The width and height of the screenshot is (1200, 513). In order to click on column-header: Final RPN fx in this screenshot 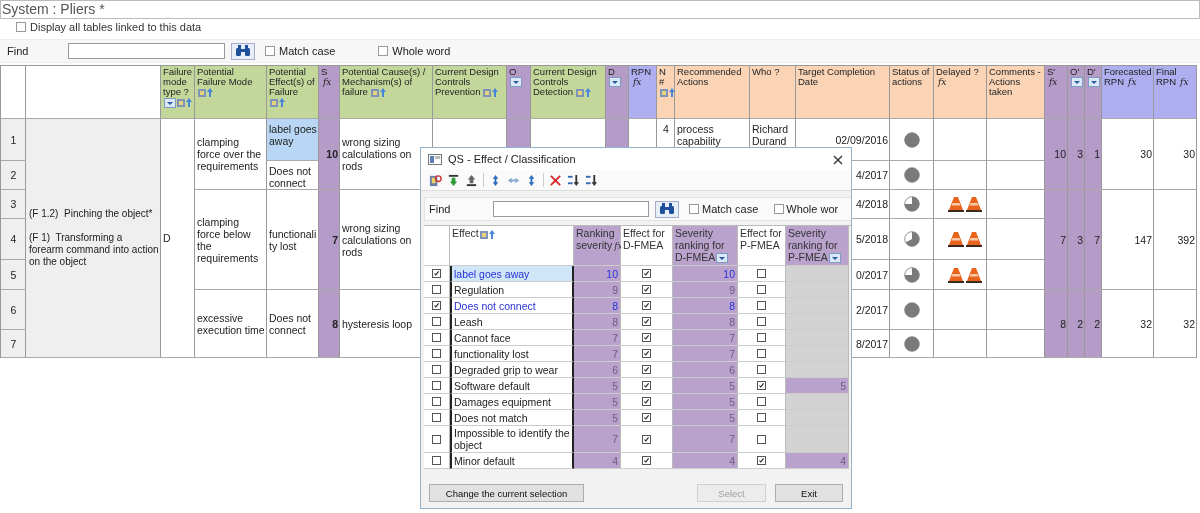, I will do `click(1175, 92)`.